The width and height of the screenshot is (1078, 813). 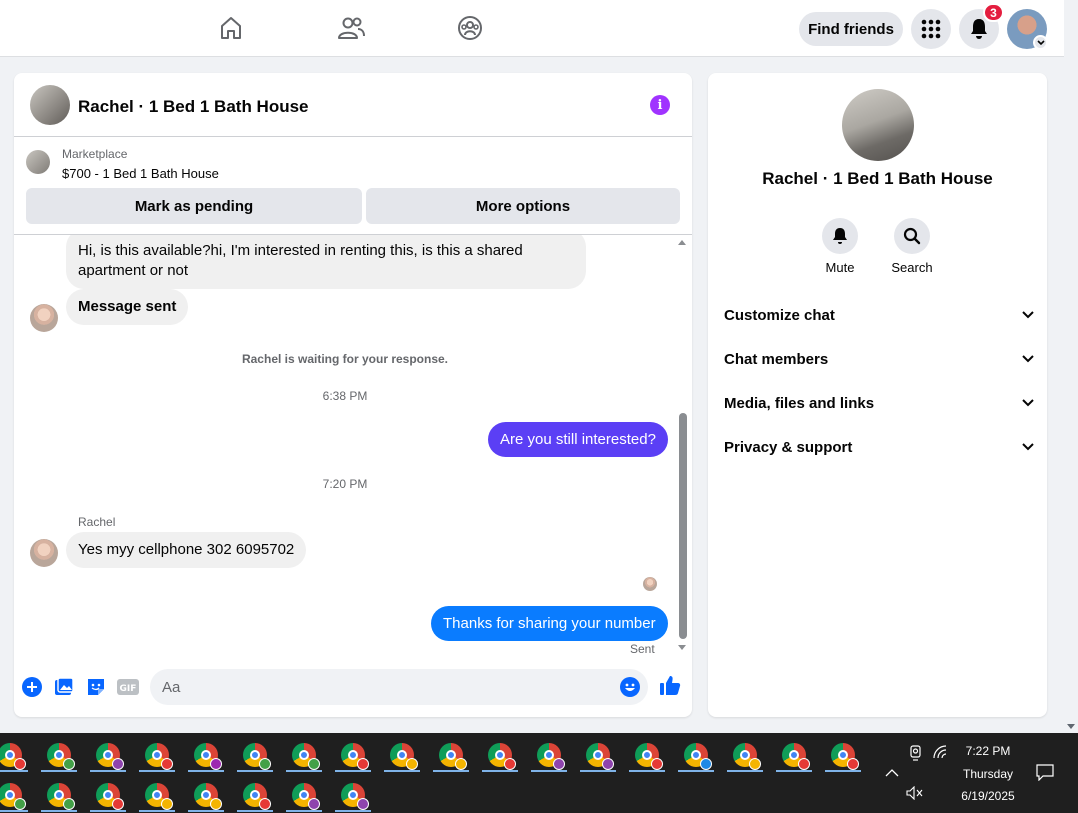 What do you see at coordinates (840, 267) in the screenshot?
I see `mute-label: Mute` at bounding box center [840, 267].